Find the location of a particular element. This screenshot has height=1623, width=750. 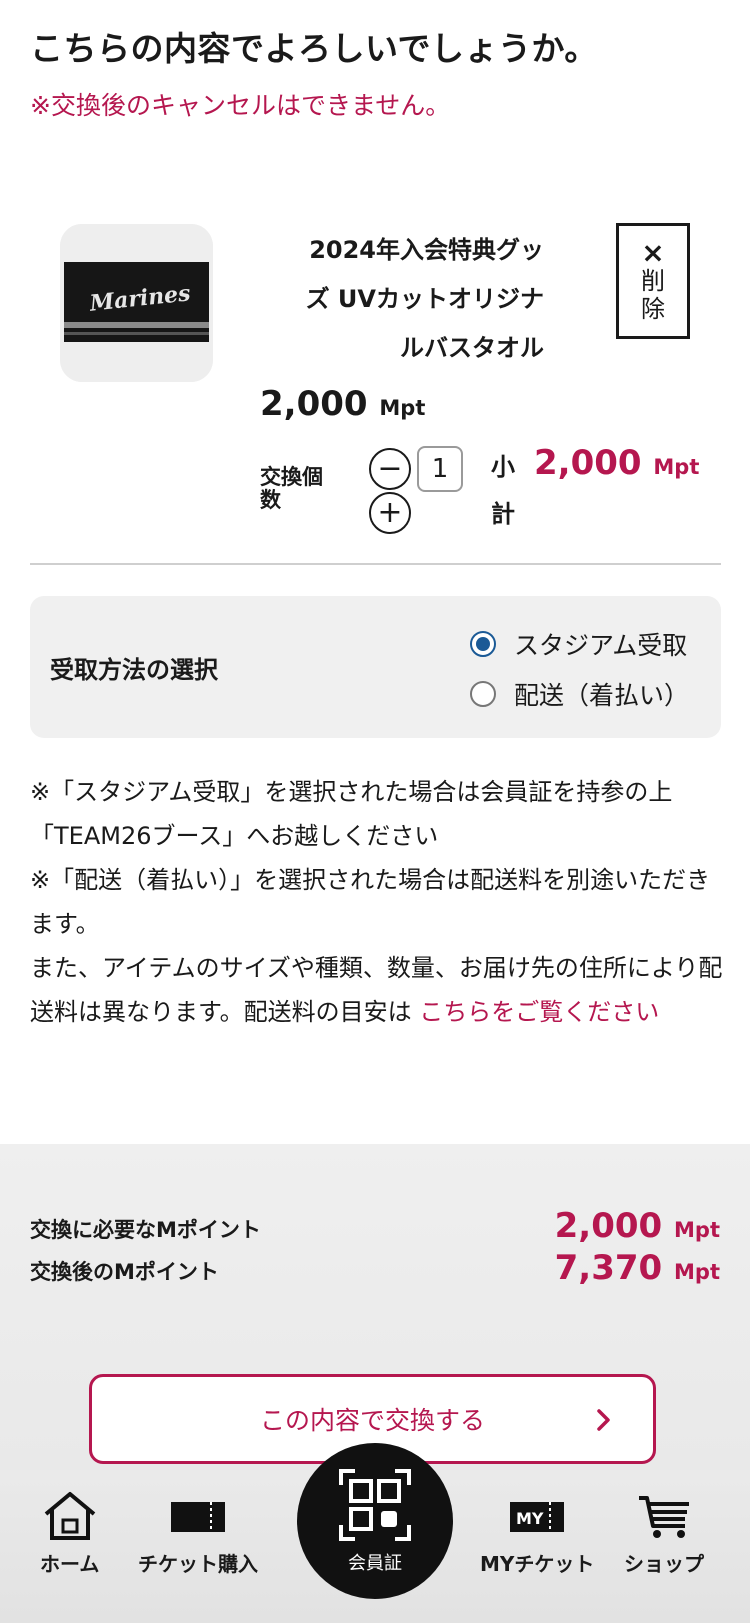

cancel-warning: ※交換後のキャンセルはできません。 is located at coordinates (240, 105).